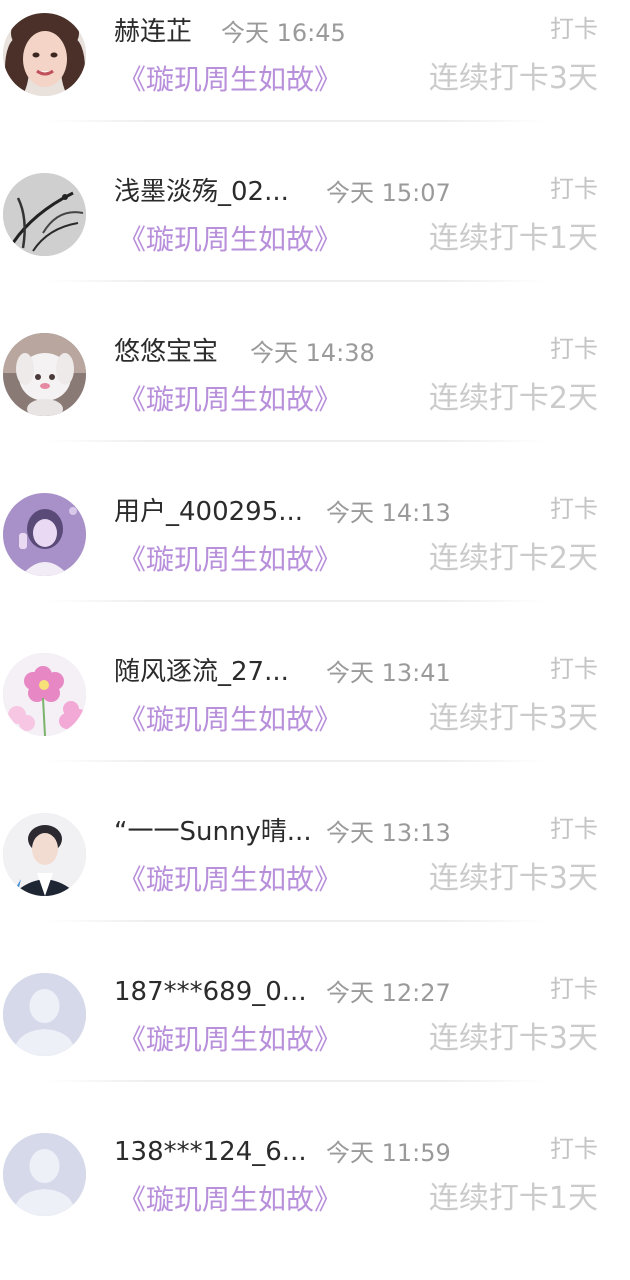  I want to click on checkin-row: 赫连芷 今天 16:45 打卡《璇玑周生如故》 连续打卡3天, so click(315, 80).